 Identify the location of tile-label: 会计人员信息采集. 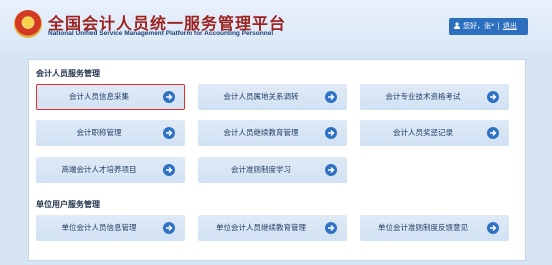
(99, 96).